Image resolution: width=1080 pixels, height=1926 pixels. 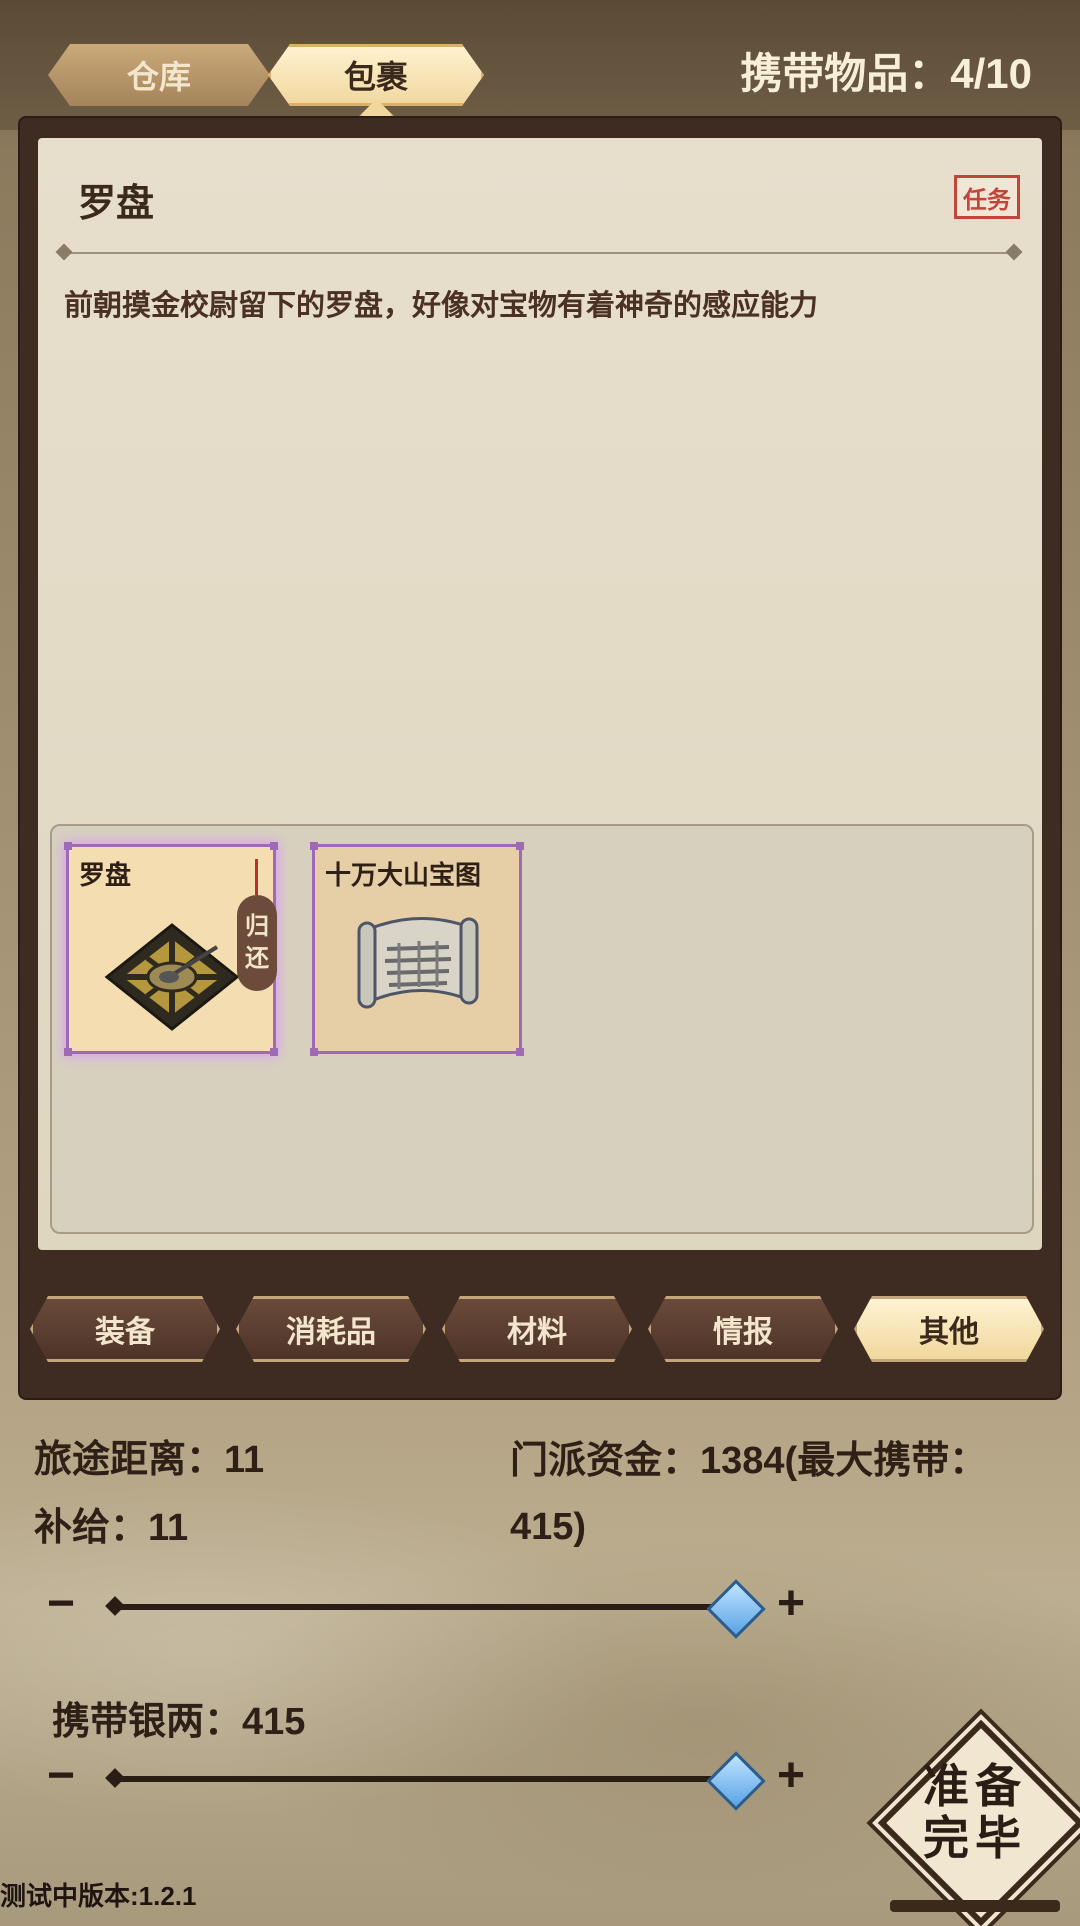 What do you see at coordinates (539, 253) in the screenshot?
I see `divider` at bounding box center [539, 253].